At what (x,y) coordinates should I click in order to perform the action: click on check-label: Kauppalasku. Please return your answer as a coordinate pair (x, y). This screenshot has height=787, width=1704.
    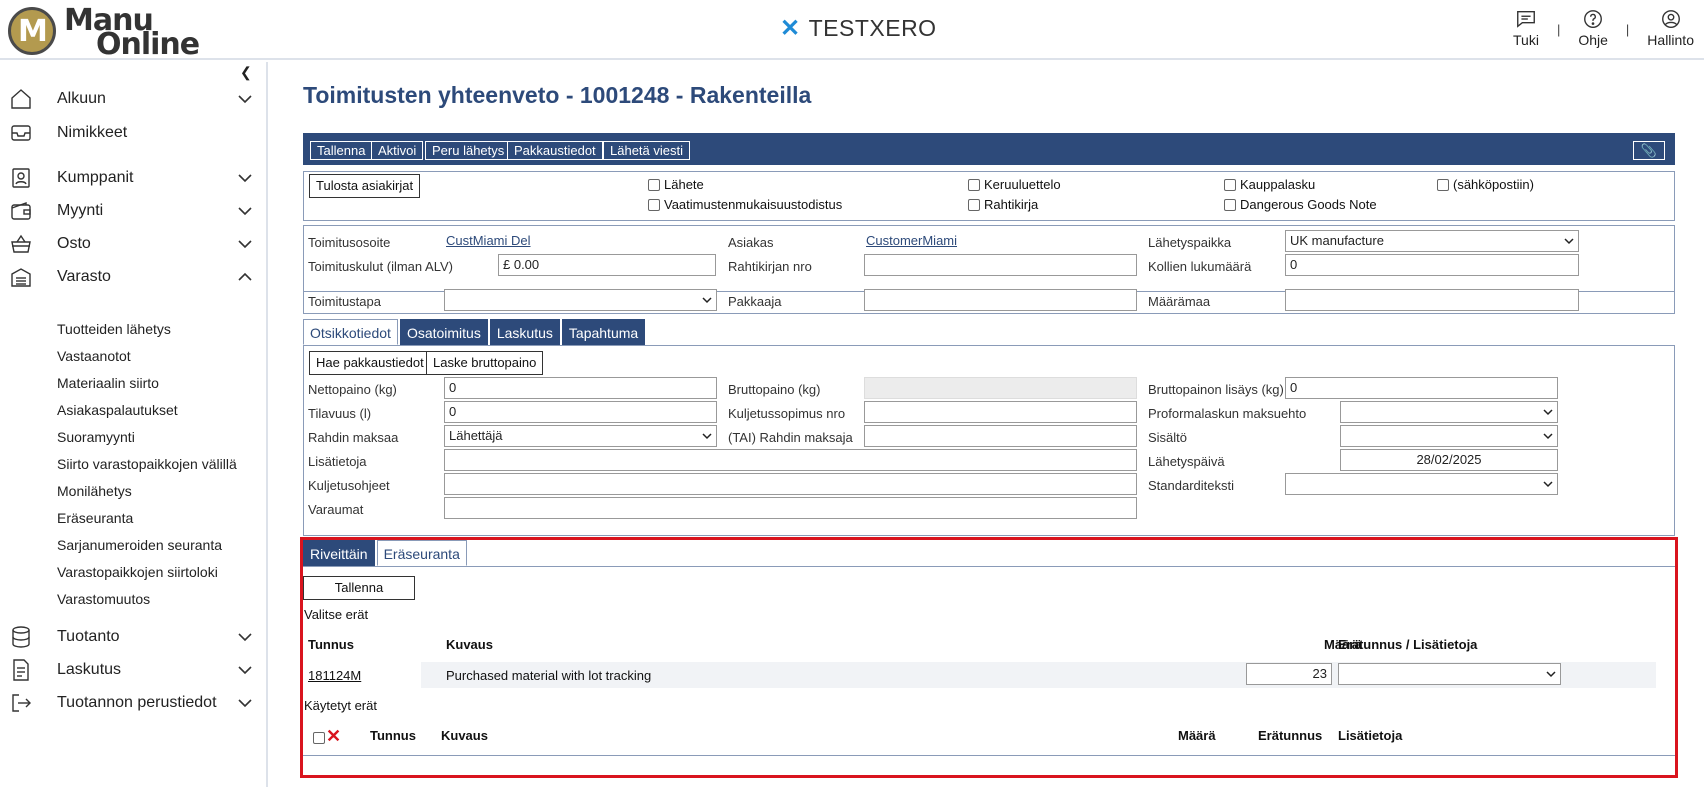
    Looking at the image, I should click on (1278, 184).